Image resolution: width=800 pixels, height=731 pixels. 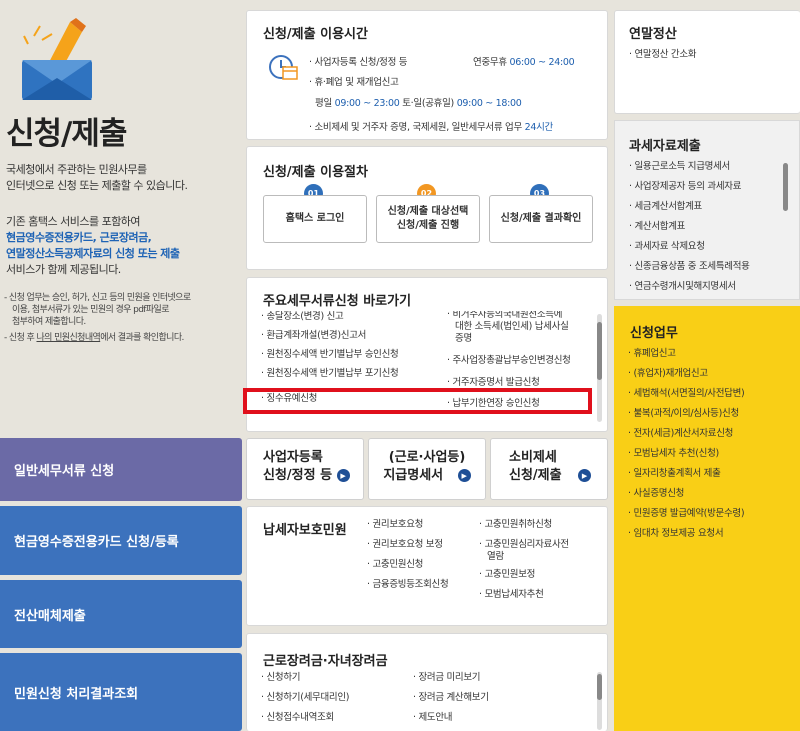 I want to click on list-item: · 사업장제공자 등의 과세자료, so click(x=689, y=187).